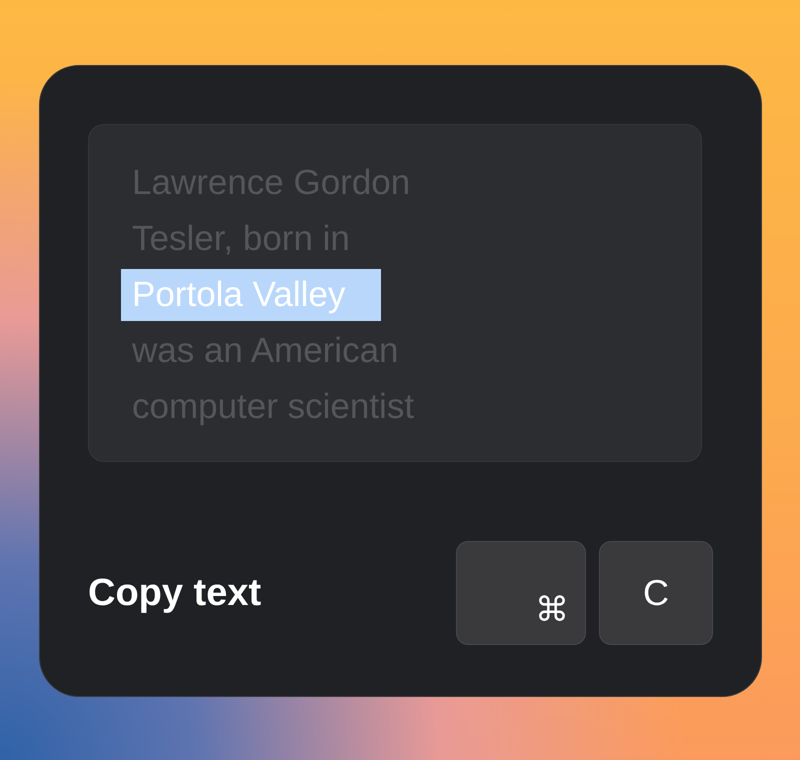 This screenshot has height=760, width=800. I want to click on selected-text: Portola Valley, so click(251, 295).